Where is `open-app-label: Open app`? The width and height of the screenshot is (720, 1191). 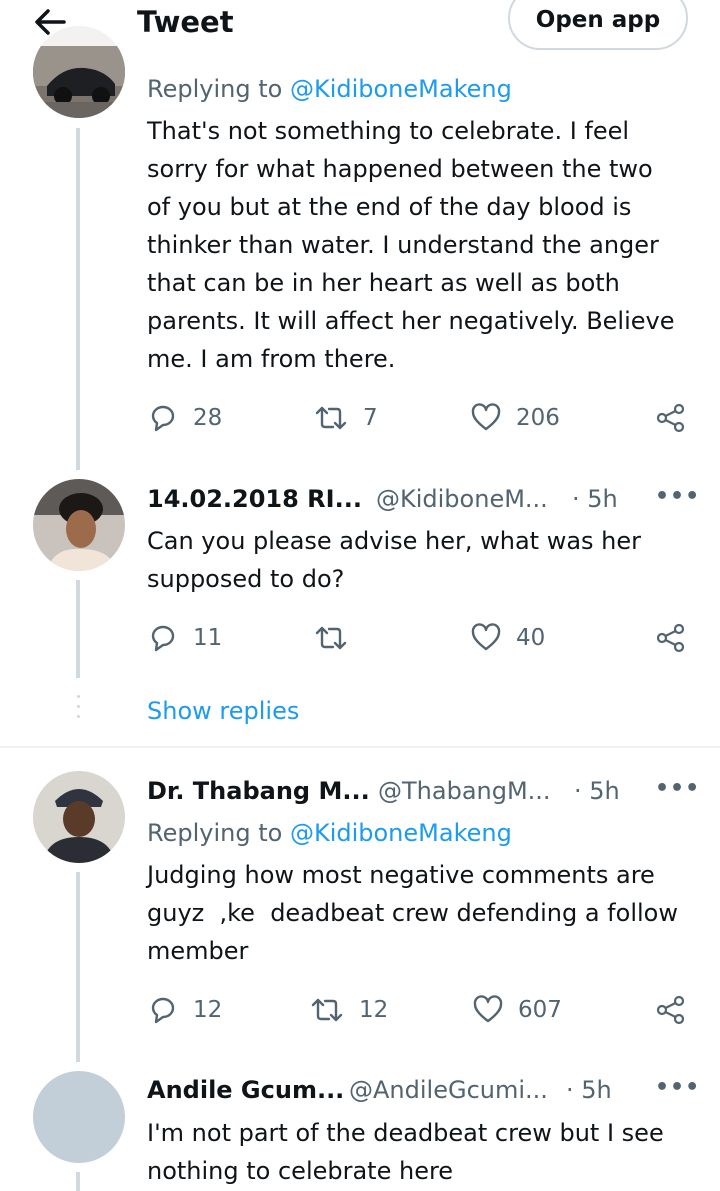 open-app-label: Open app is located at coordinates (598, 20).